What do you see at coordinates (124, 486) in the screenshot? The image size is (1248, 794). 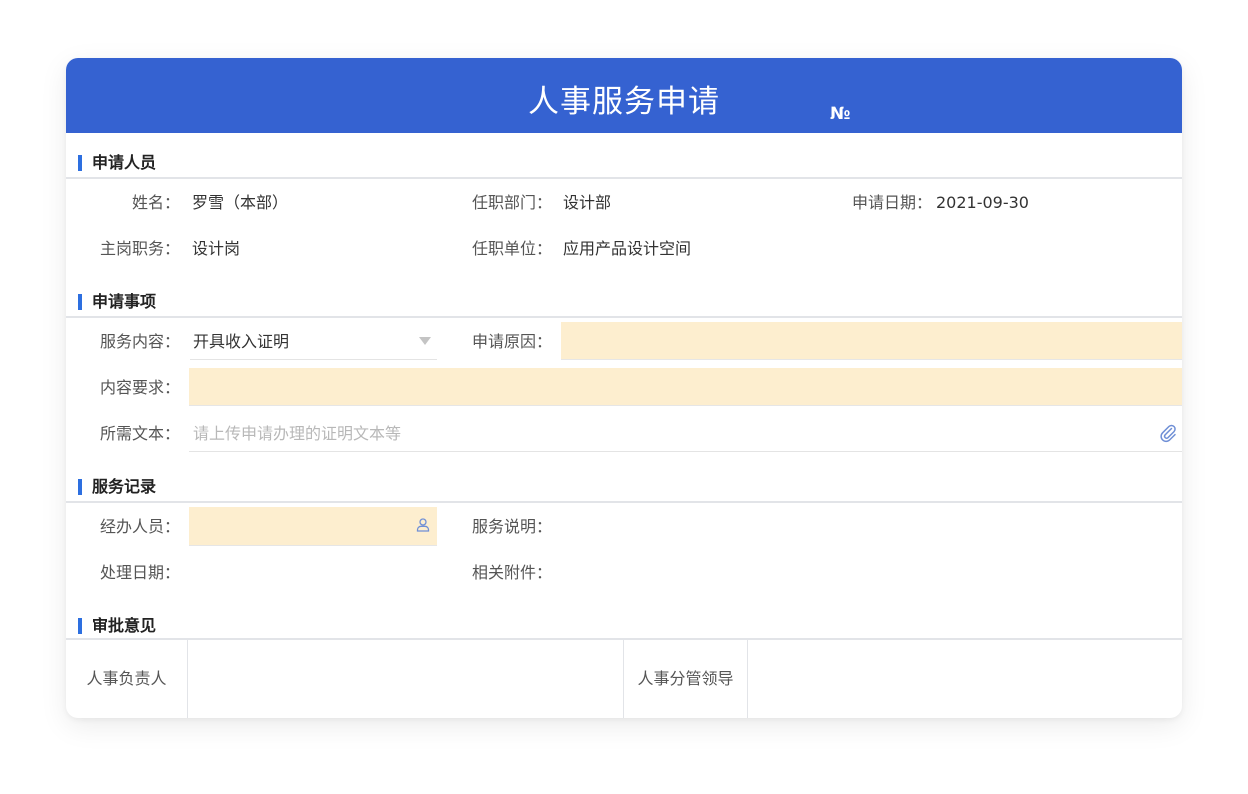 I see `section-record-title: 服务记录` at bounding box center [124, 486].